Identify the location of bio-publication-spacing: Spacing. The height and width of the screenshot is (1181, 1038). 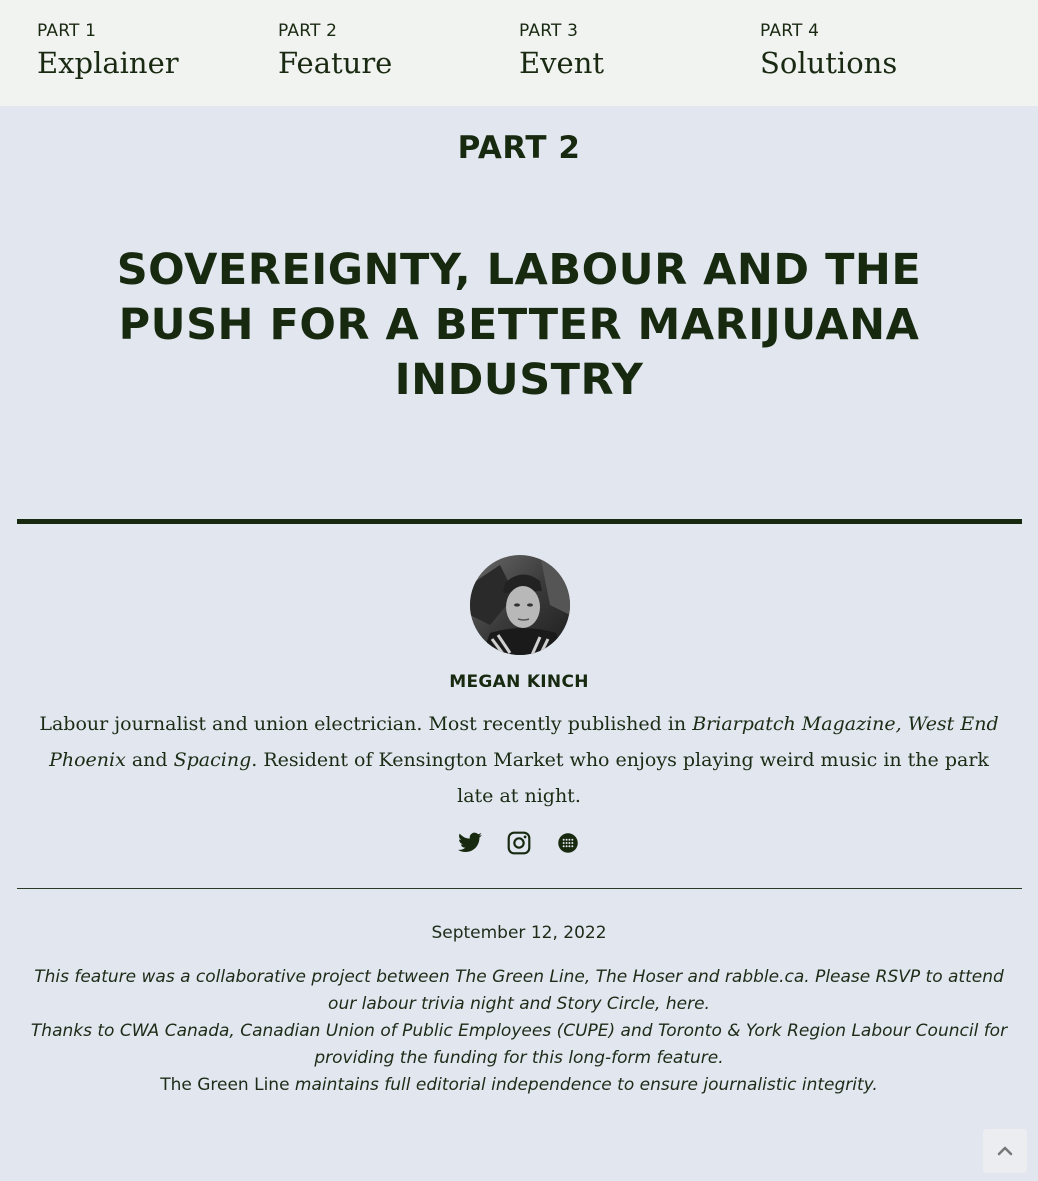
(212, 760).